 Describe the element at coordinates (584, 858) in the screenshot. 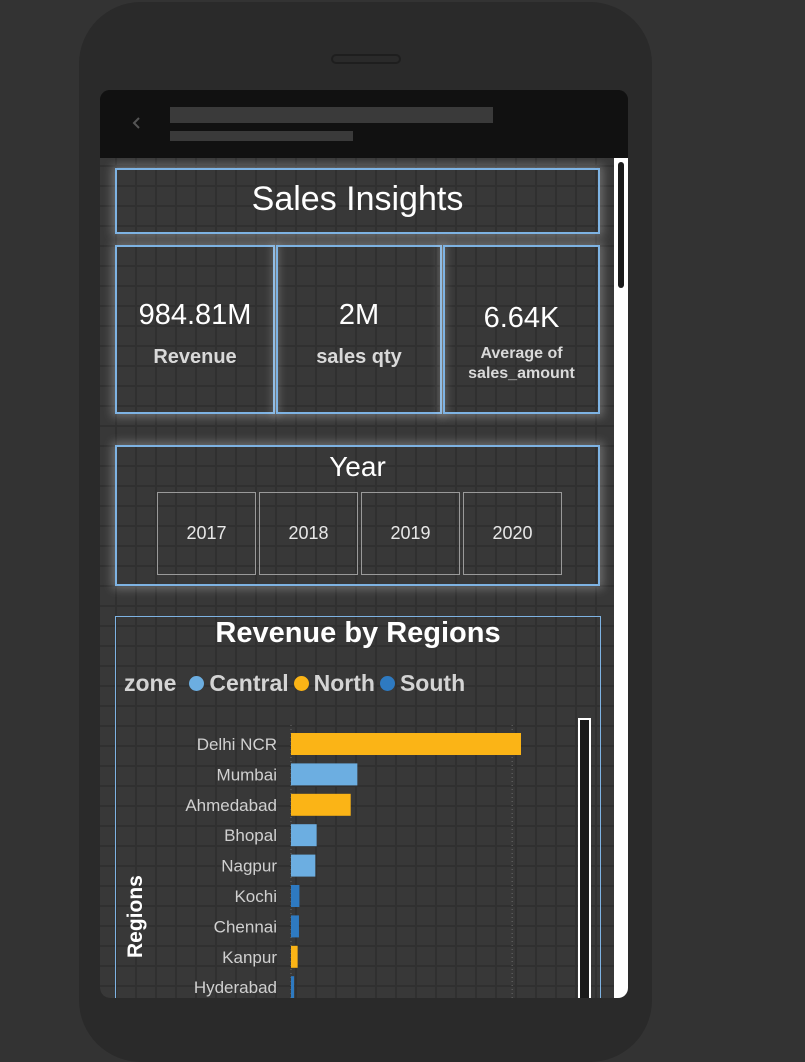

I see `chart-scrollbar` at that location.